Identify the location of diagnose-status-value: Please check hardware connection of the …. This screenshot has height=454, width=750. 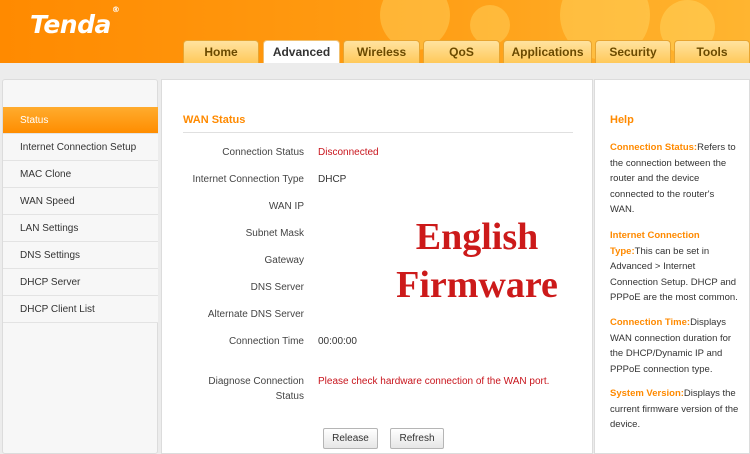
(434, 381).